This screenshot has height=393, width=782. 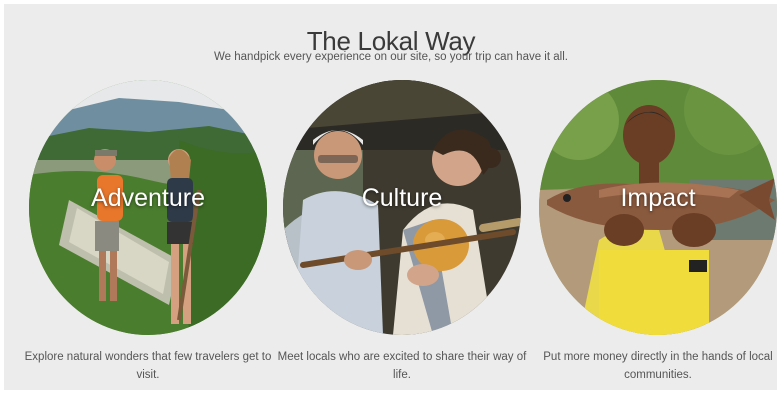 I want to click on card-label: Impact, so click(x=658, y=198).